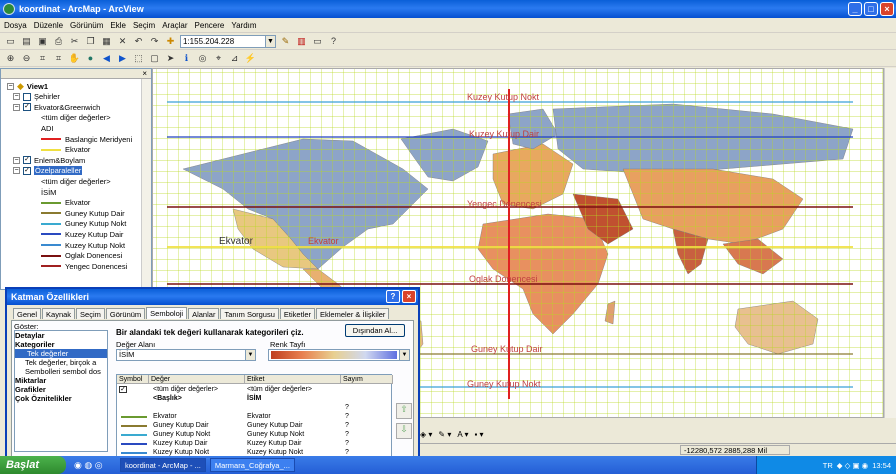 This screenshot has height=474, width=896. I want to click on tab-5: Alanlar, so click(204, 313).